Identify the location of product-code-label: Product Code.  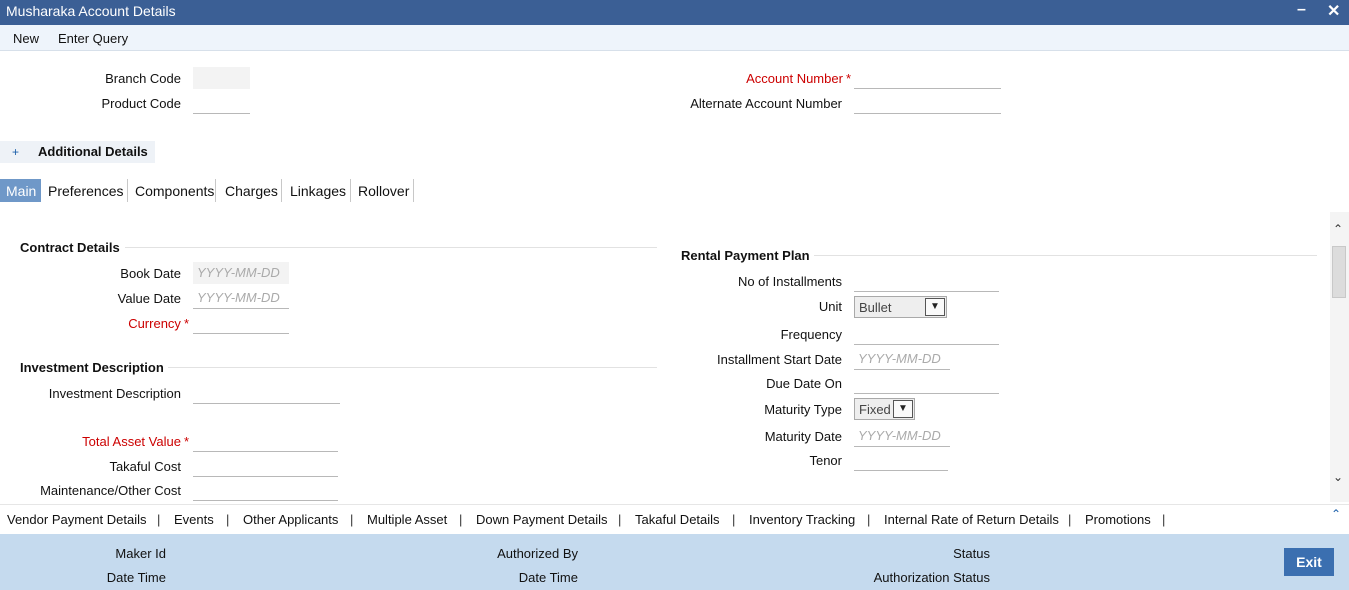
(141, 103).